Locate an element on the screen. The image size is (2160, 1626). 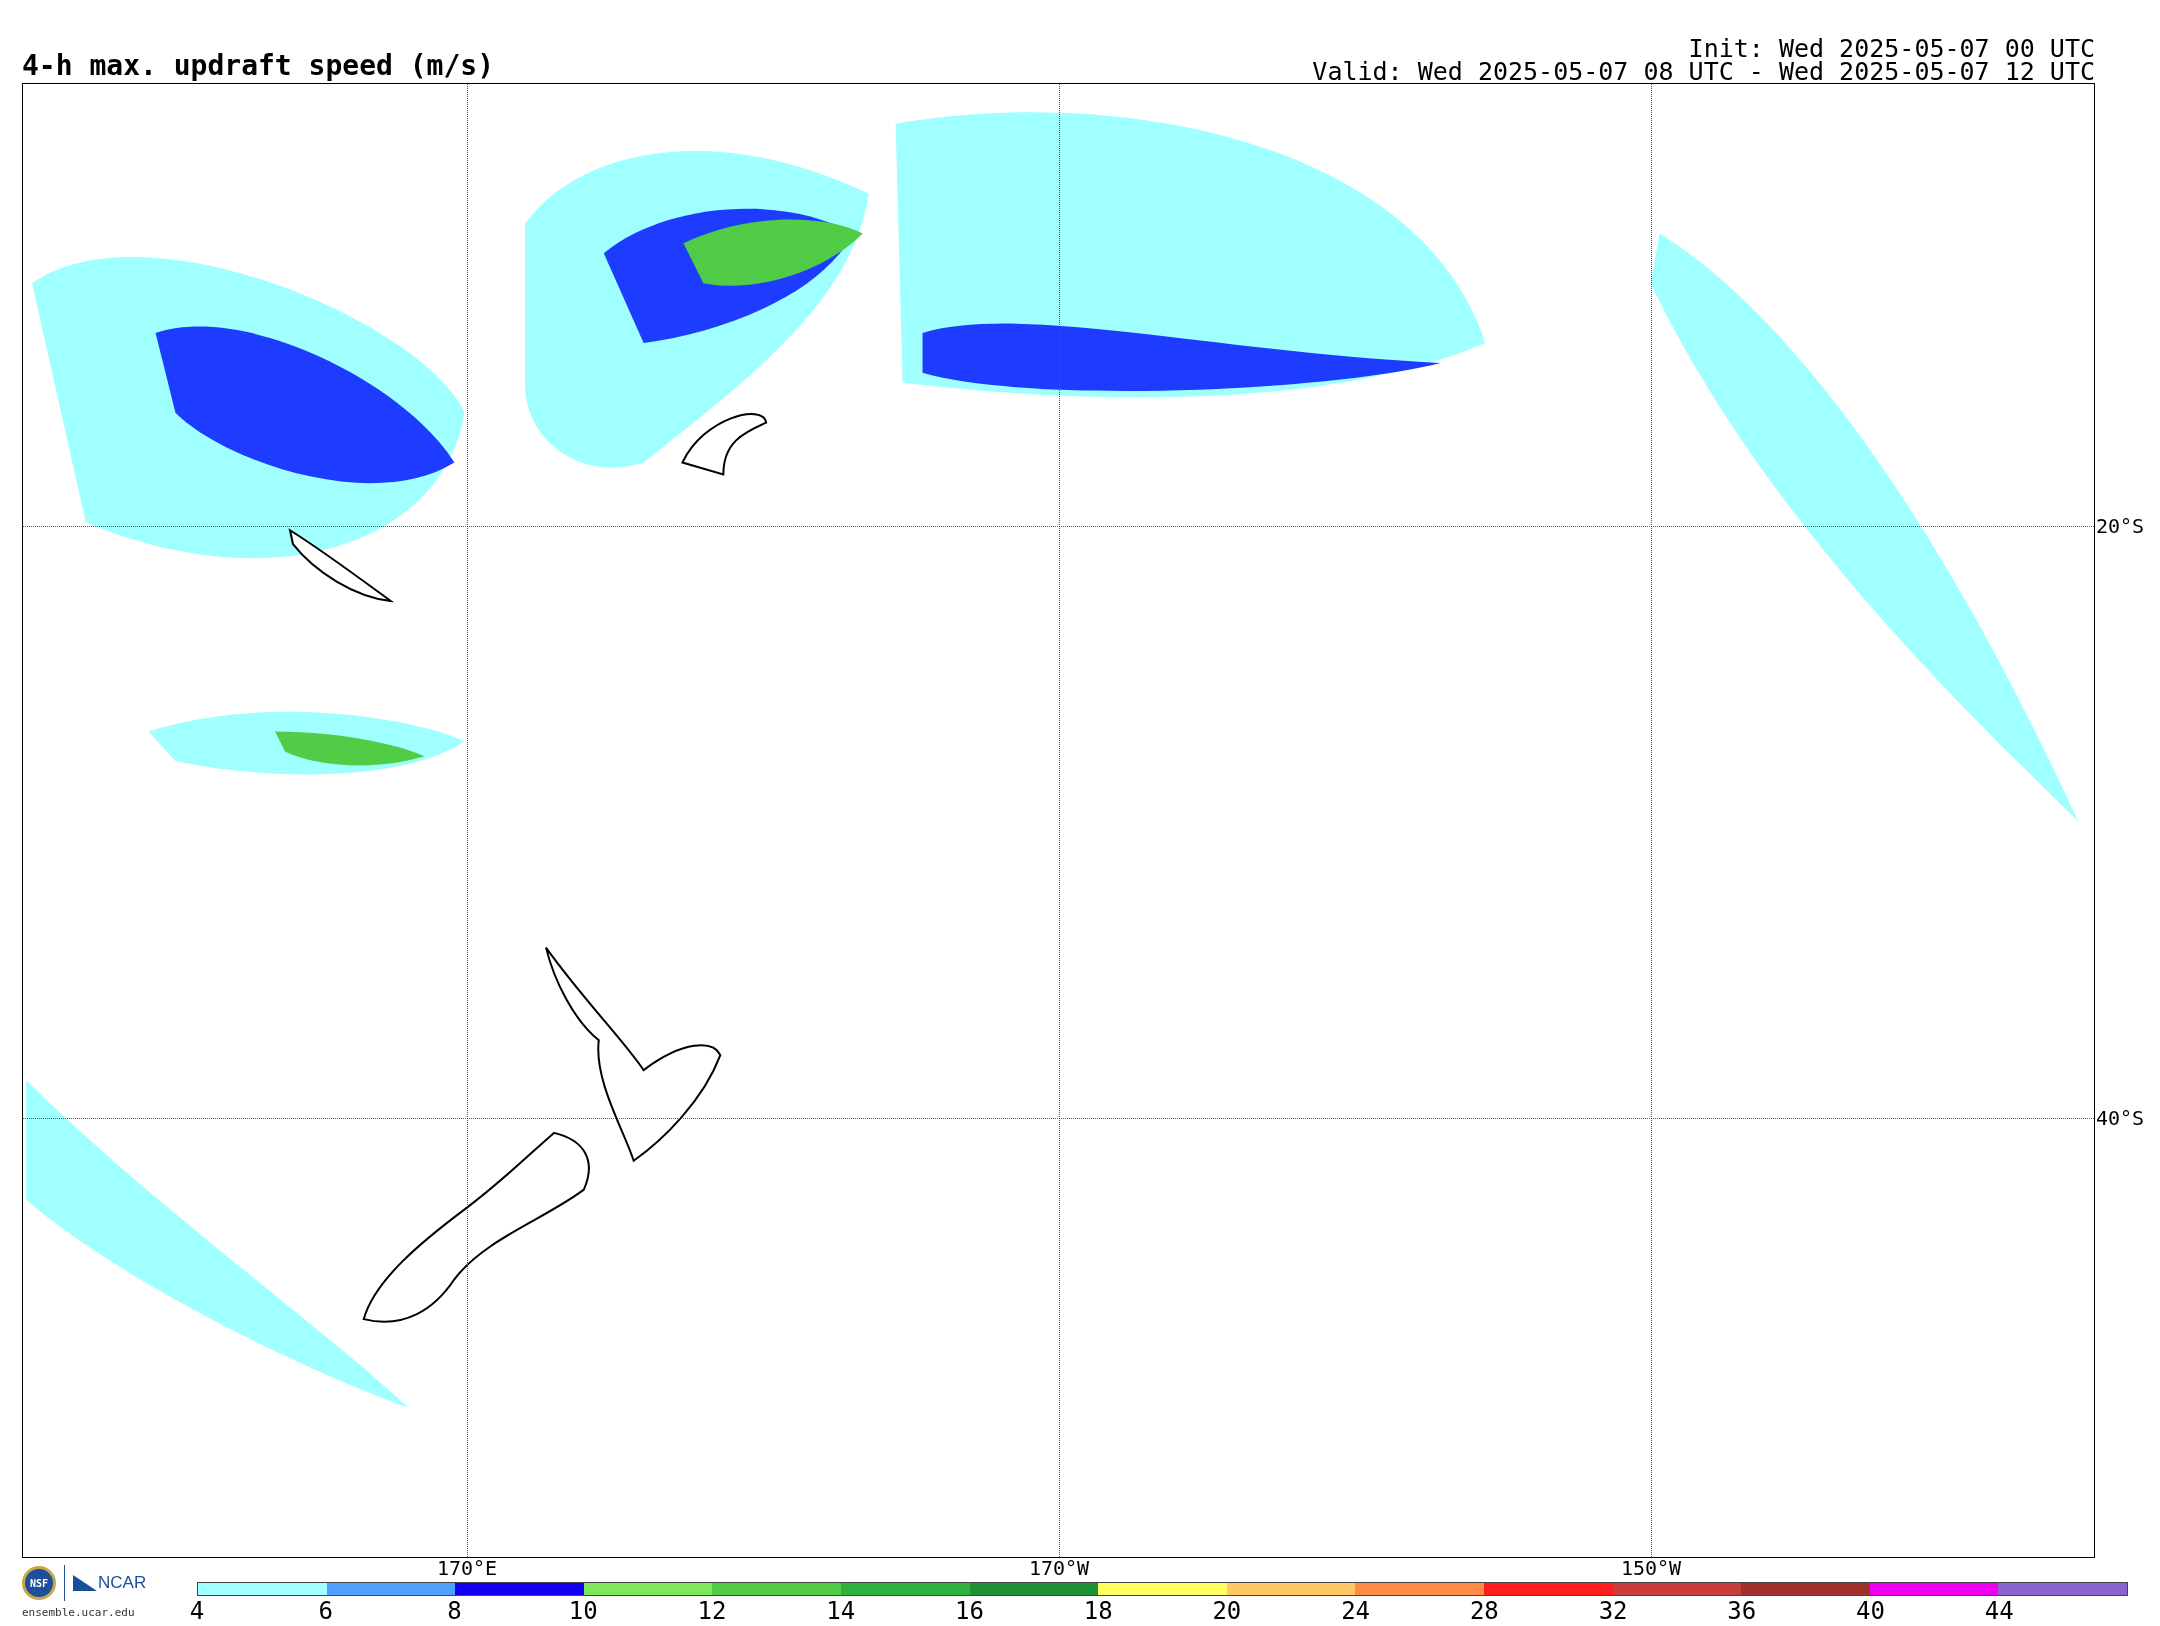
longitude-label: 150°W is located at coordinates (1651, 1568).